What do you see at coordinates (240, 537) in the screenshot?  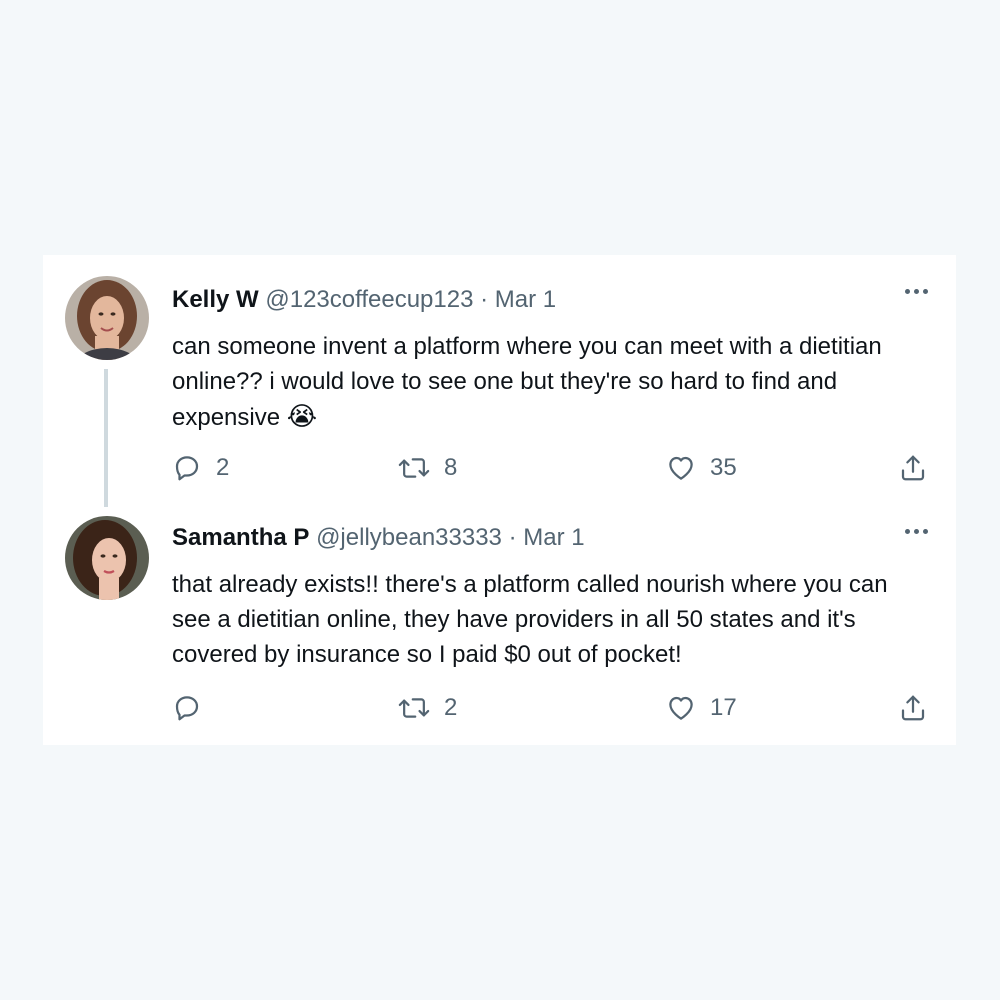 I see `display-name: Samantha P` at bounding box center [240, 537].